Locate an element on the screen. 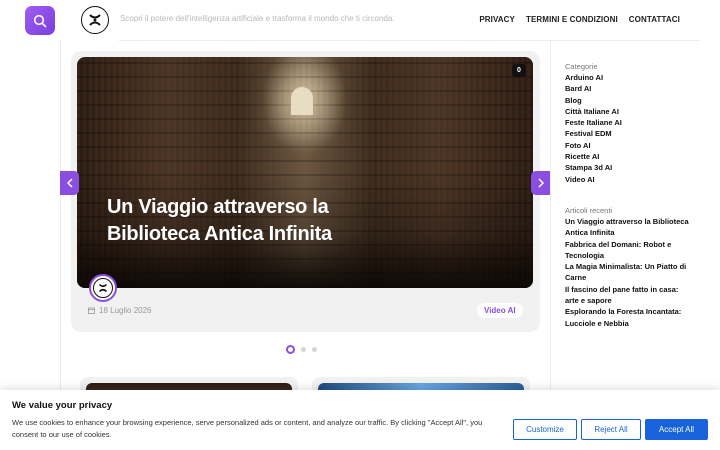  recent-posts-heading: Articoli recenti is located at coordinates (589, 210).